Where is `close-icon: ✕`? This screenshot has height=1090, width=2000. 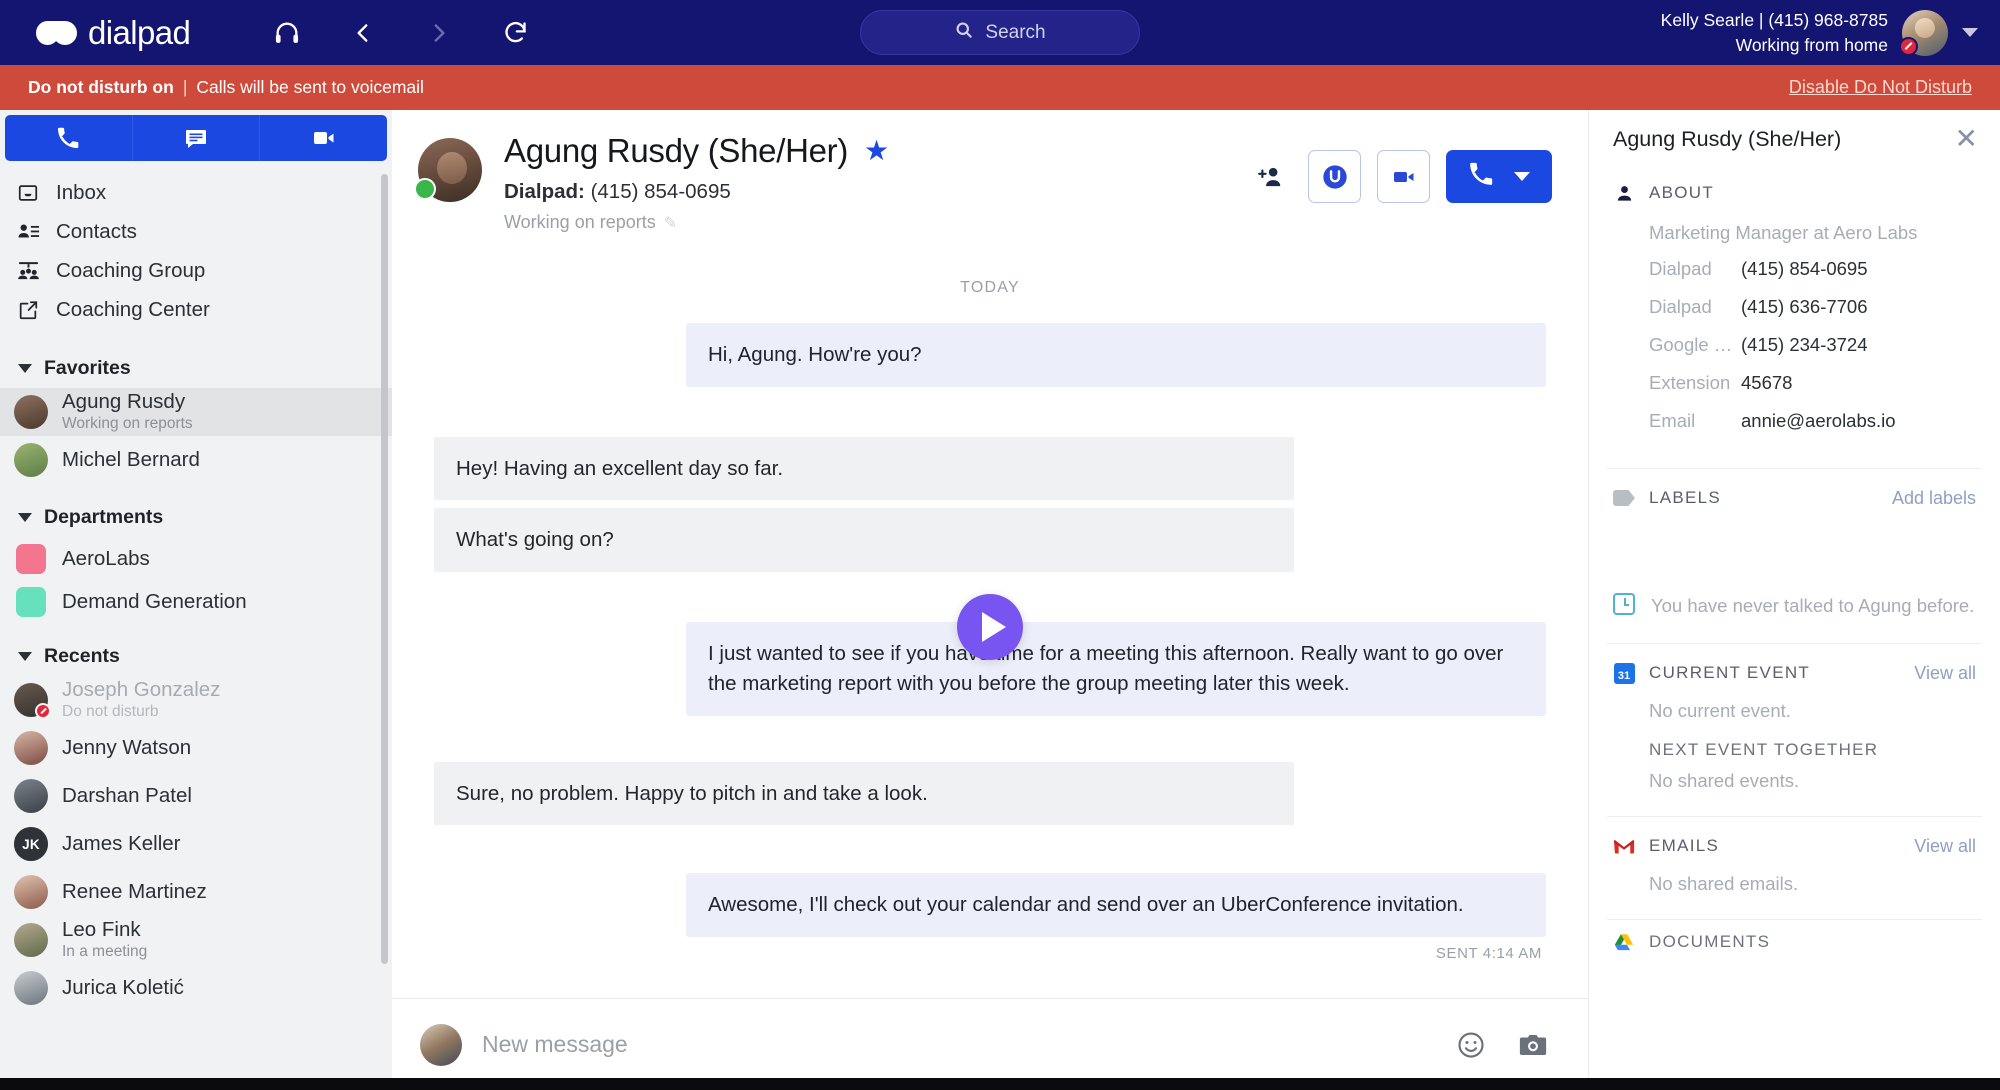 close-icon: ✕ is located at coordinates (1966, 139).